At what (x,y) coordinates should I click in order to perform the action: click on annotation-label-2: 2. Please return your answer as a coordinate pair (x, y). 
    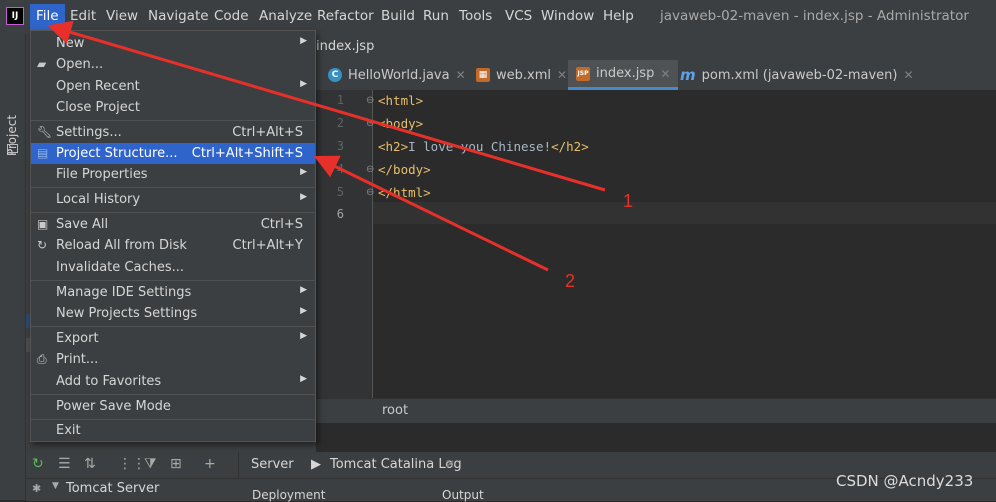
    Looking at the image, I should click on (570, 281).